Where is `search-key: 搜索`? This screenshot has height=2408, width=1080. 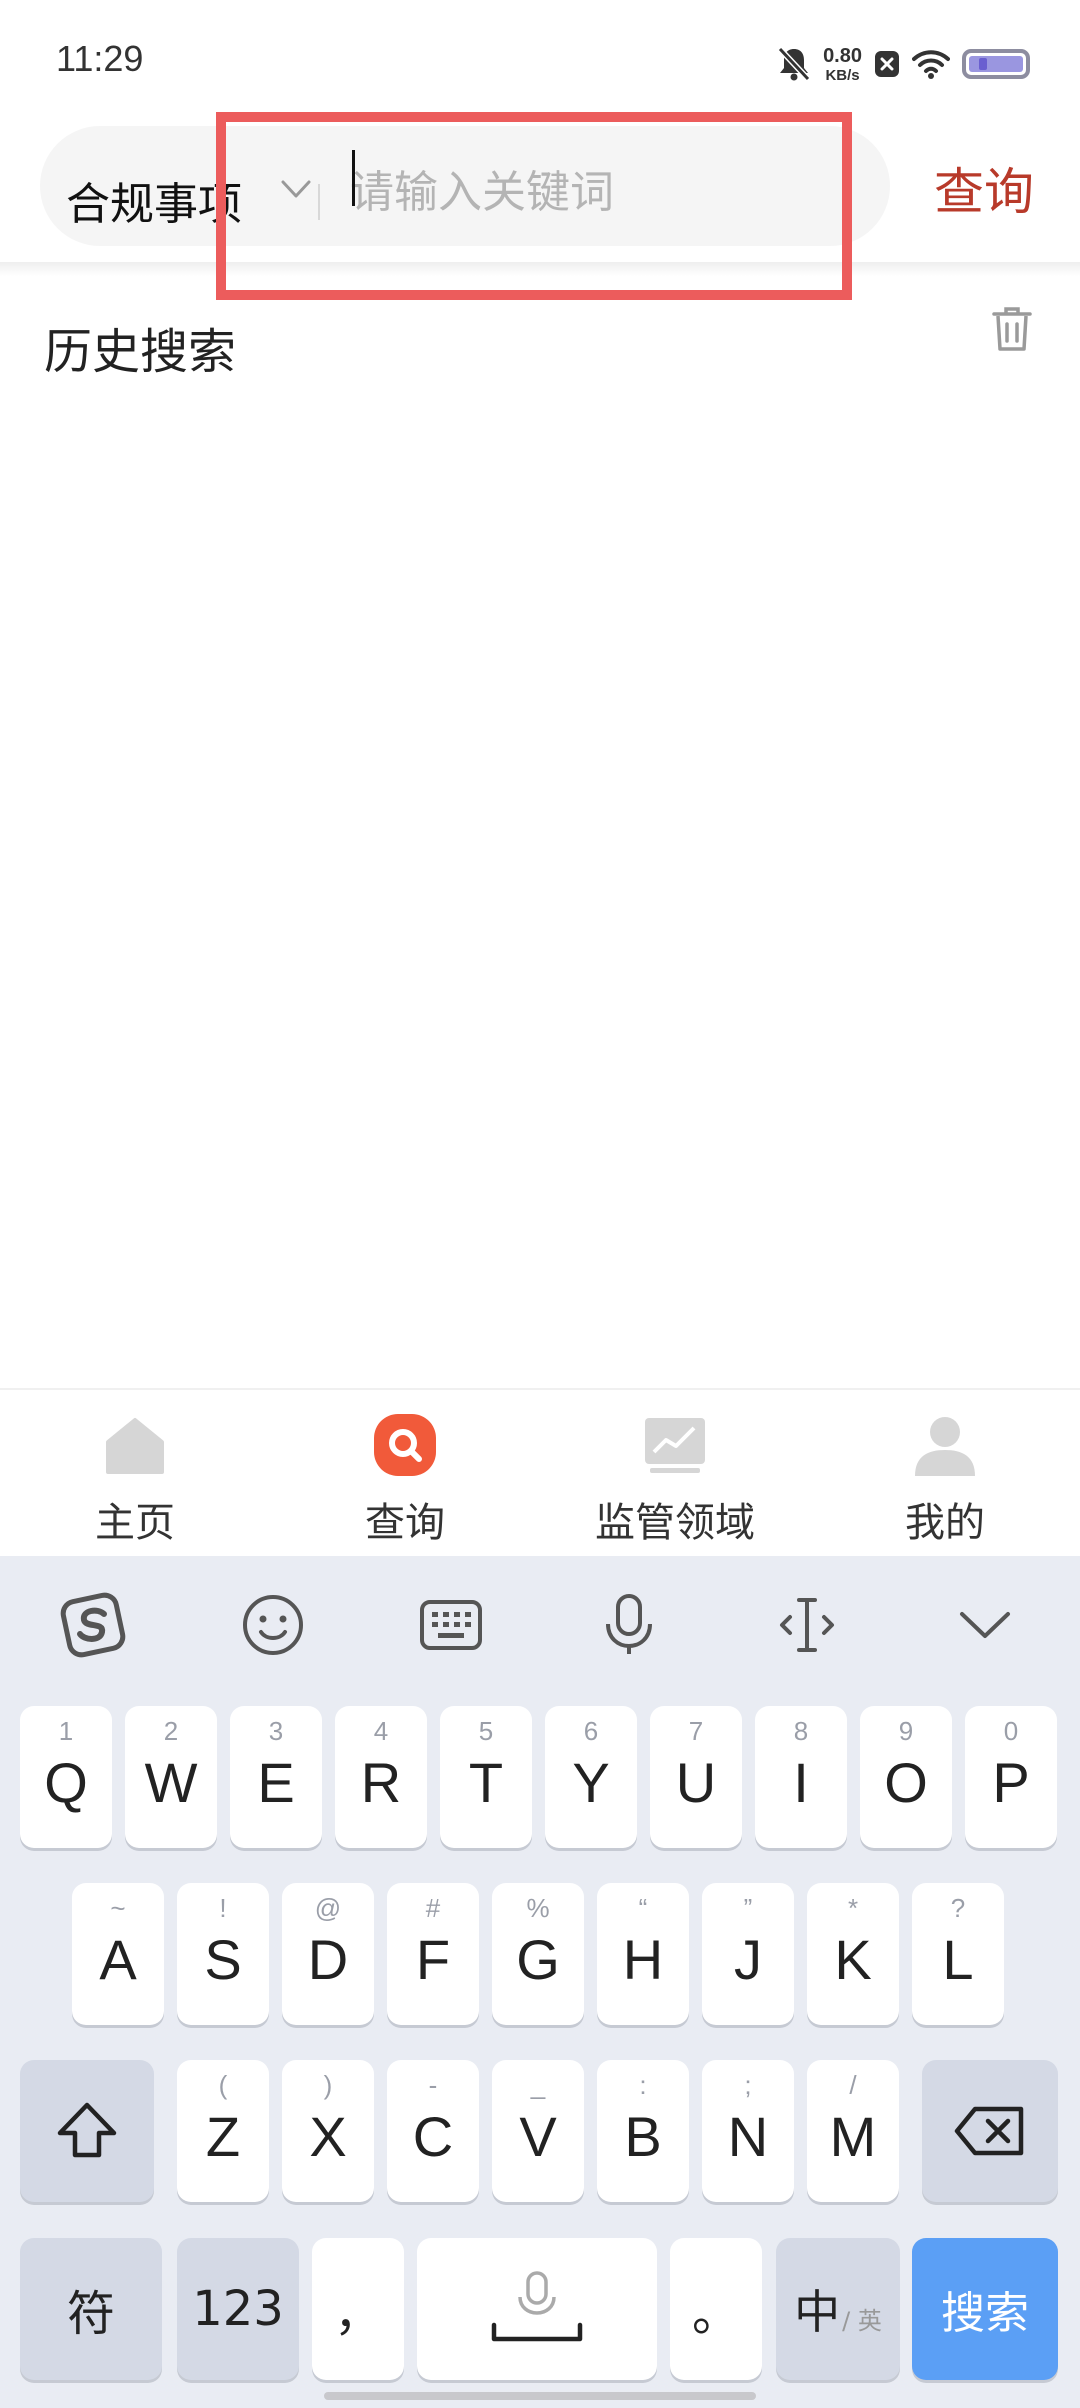
search-key: 搜索 is located at coordinates (985, 2309).